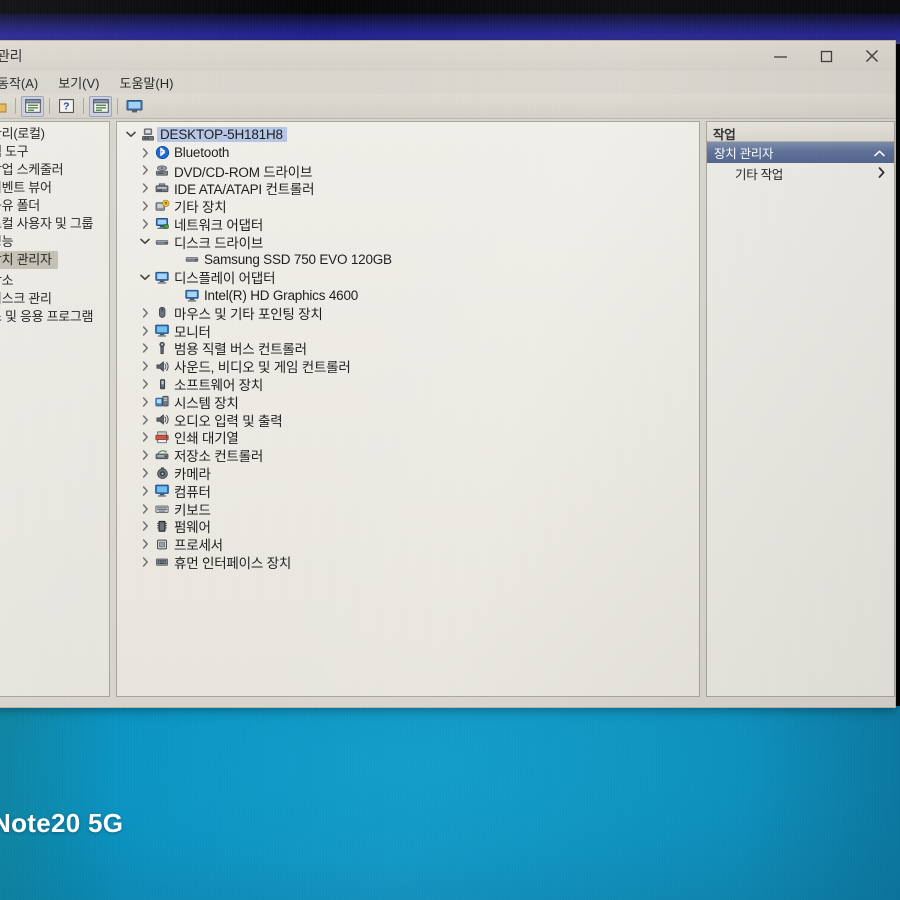  What do you see at coordinates (447, 56) in the screenshot?
I see `window-titlebar: 관리` at bounding box center [447, 56].